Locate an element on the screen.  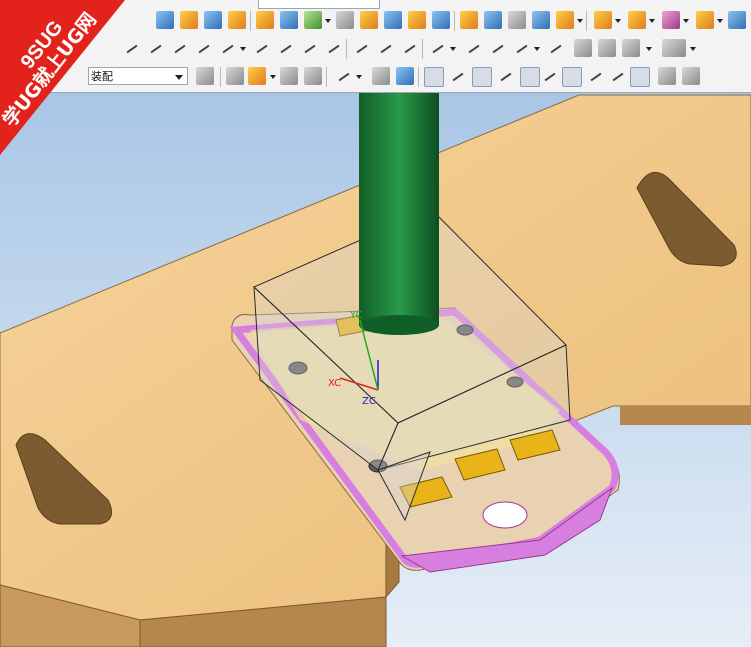
layer-combo: 装配 is located at coordinates (138, 76).